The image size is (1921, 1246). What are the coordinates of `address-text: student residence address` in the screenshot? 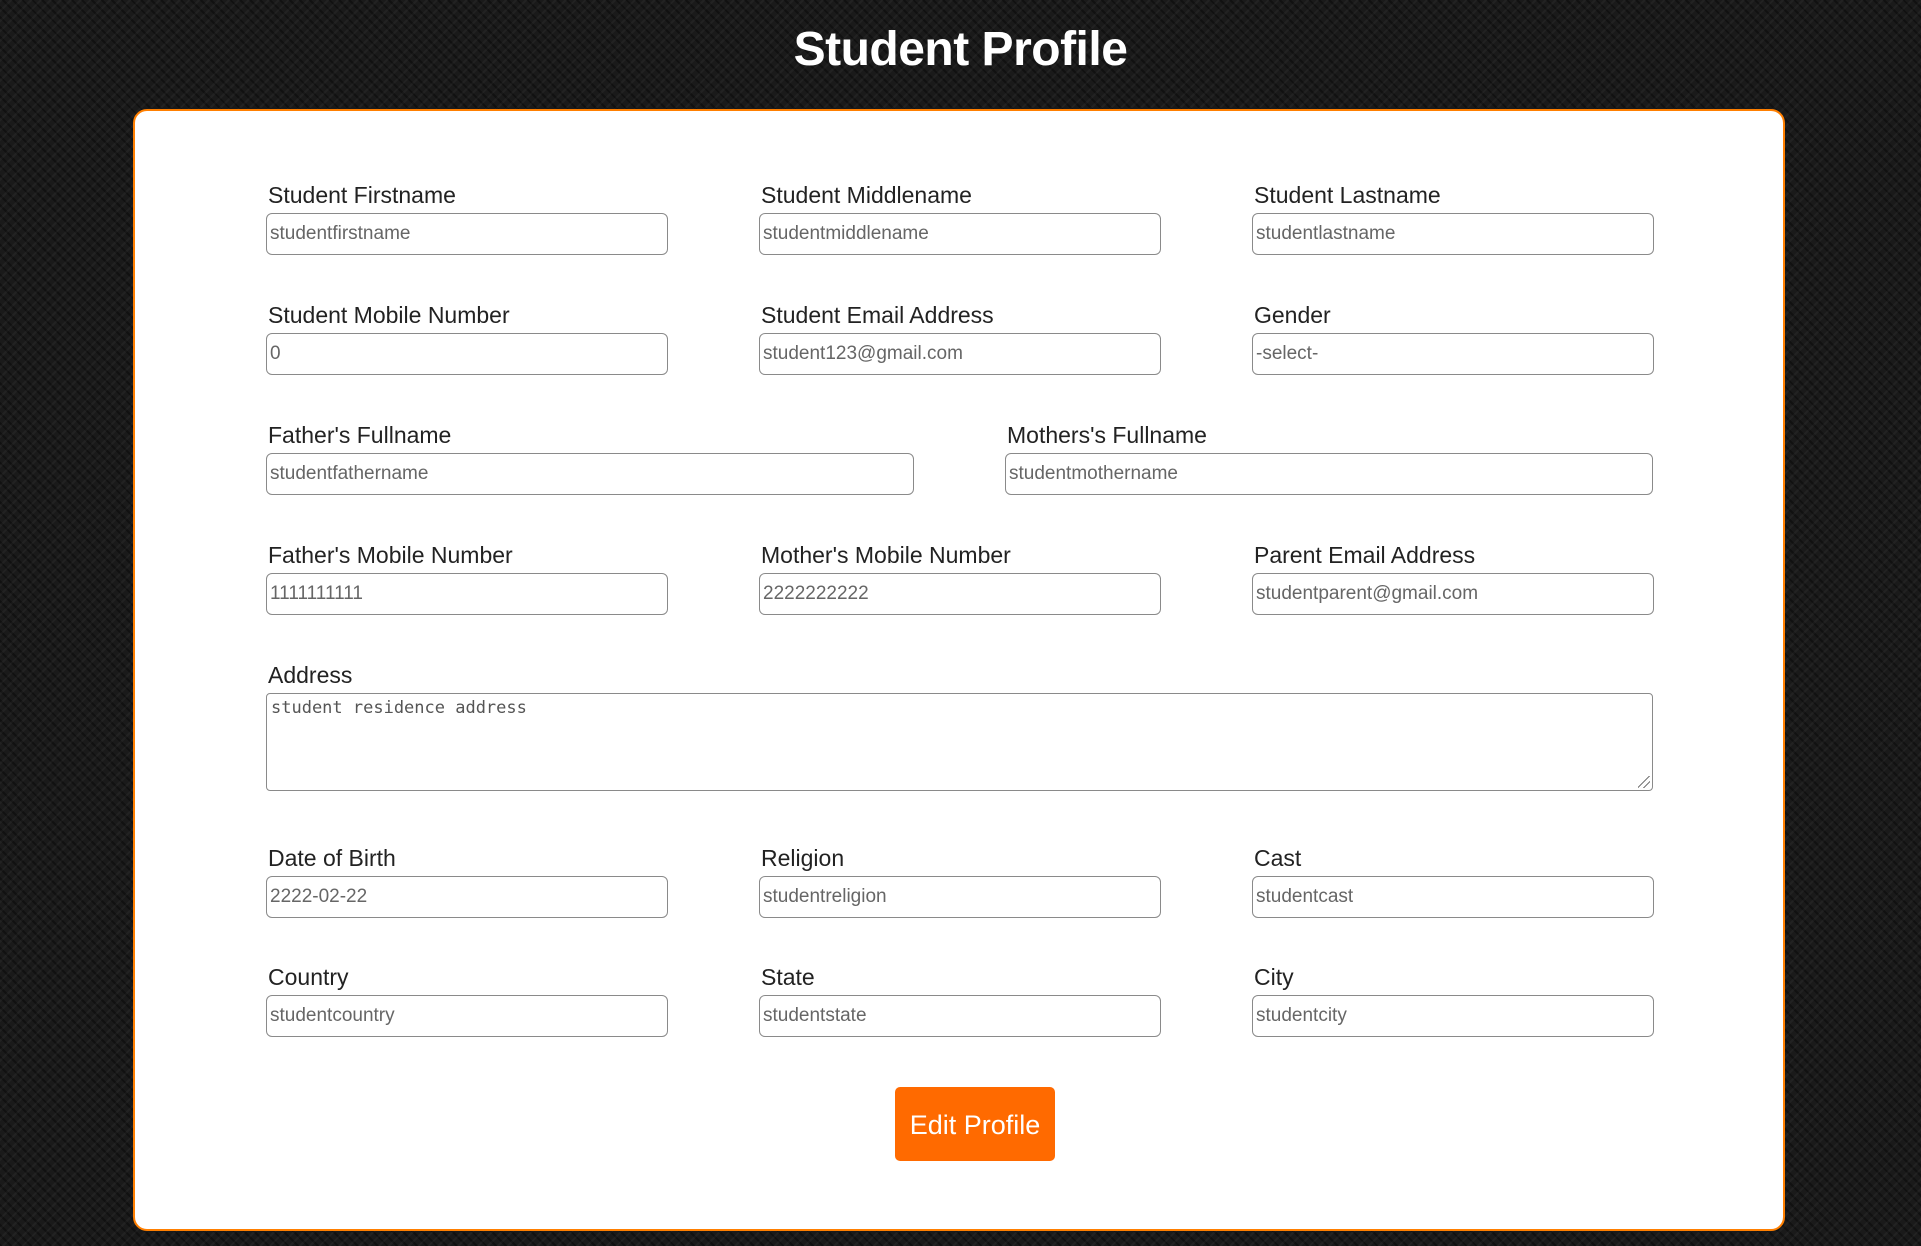 It's located at (399, 708).